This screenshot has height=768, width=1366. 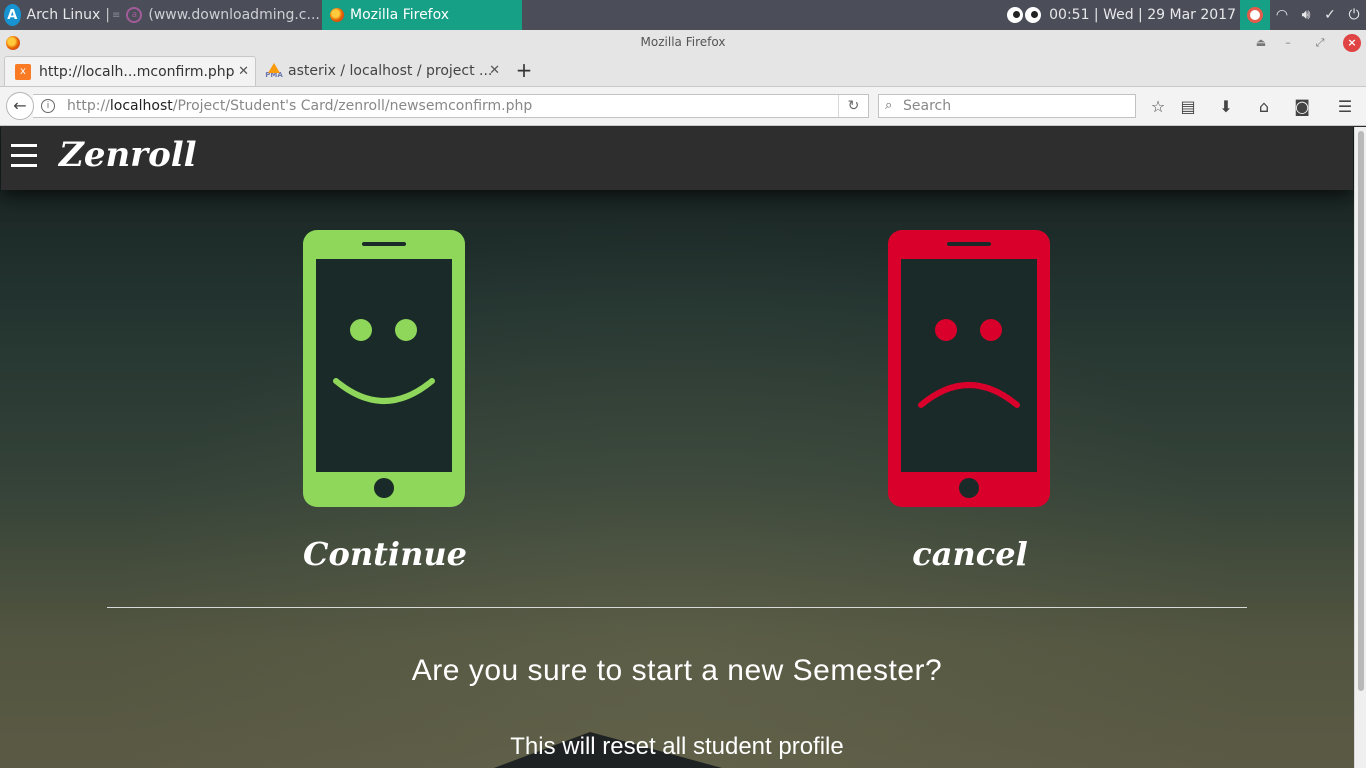 What do you see at coordinates (1282, 15) in the screenshot?
I see `wifi-icon: ◠` at bounding box center [1282, 15].